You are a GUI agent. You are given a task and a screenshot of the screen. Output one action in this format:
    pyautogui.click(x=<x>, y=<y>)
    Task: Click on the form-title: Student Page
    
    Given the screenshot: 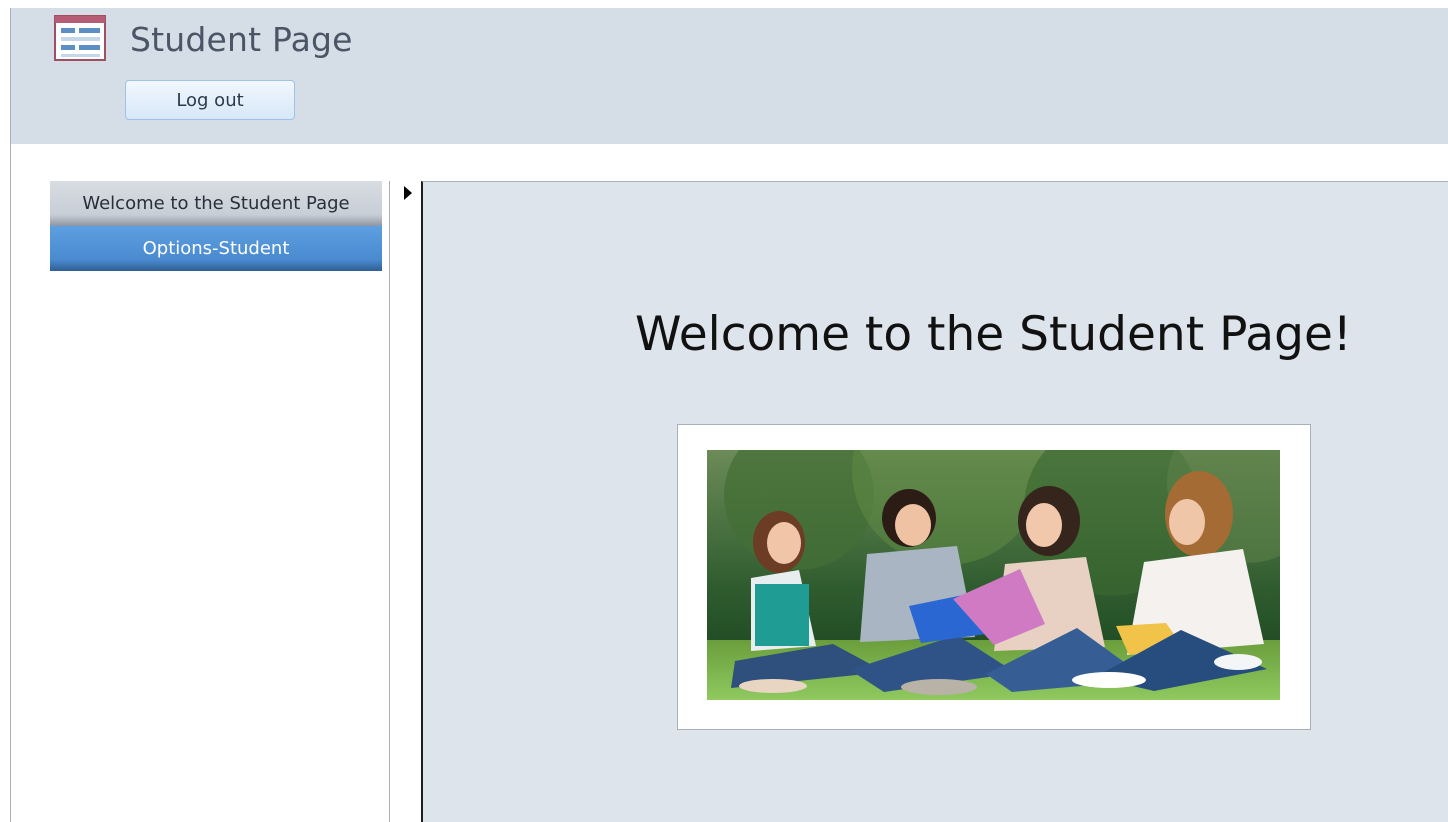 What is the action you would take?
    pyautogui.click(x=241, y=39)
    